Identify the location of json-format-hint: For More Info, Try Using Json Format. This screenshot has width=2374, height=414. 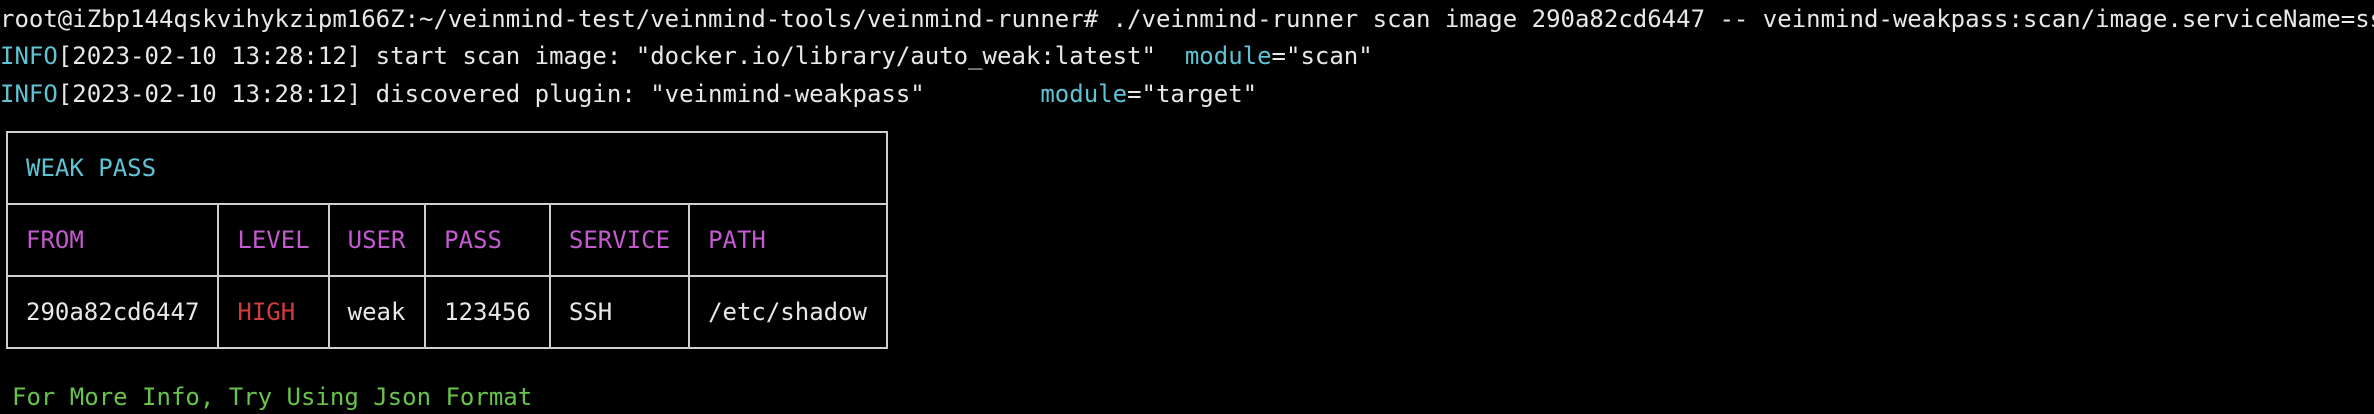
(272, 397).